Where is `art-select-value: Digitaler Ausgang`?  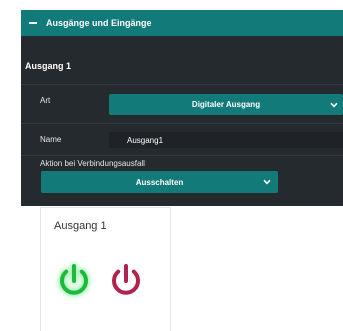 art-select-value: Digitaler Ausgang is located at coordinates (226, 104).